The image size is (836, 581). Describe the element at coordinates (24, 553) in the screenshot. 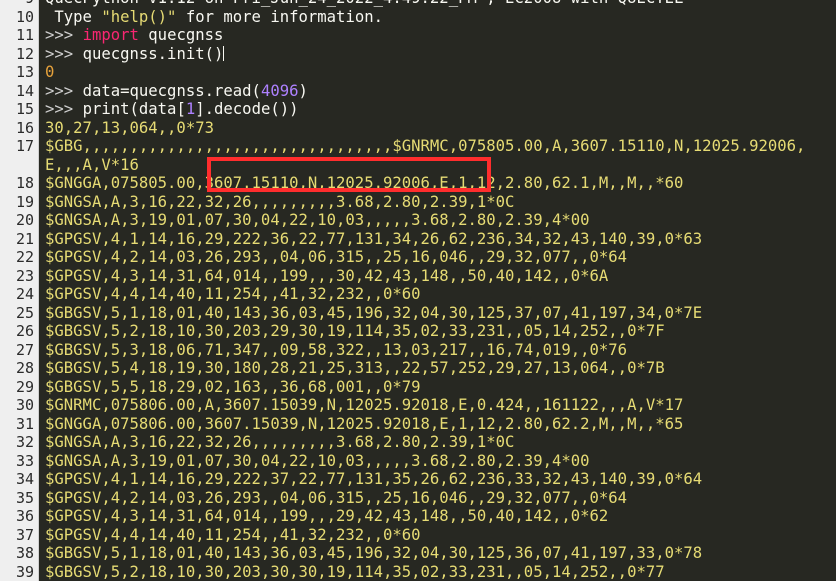

I see `line-number: 38` at that location.